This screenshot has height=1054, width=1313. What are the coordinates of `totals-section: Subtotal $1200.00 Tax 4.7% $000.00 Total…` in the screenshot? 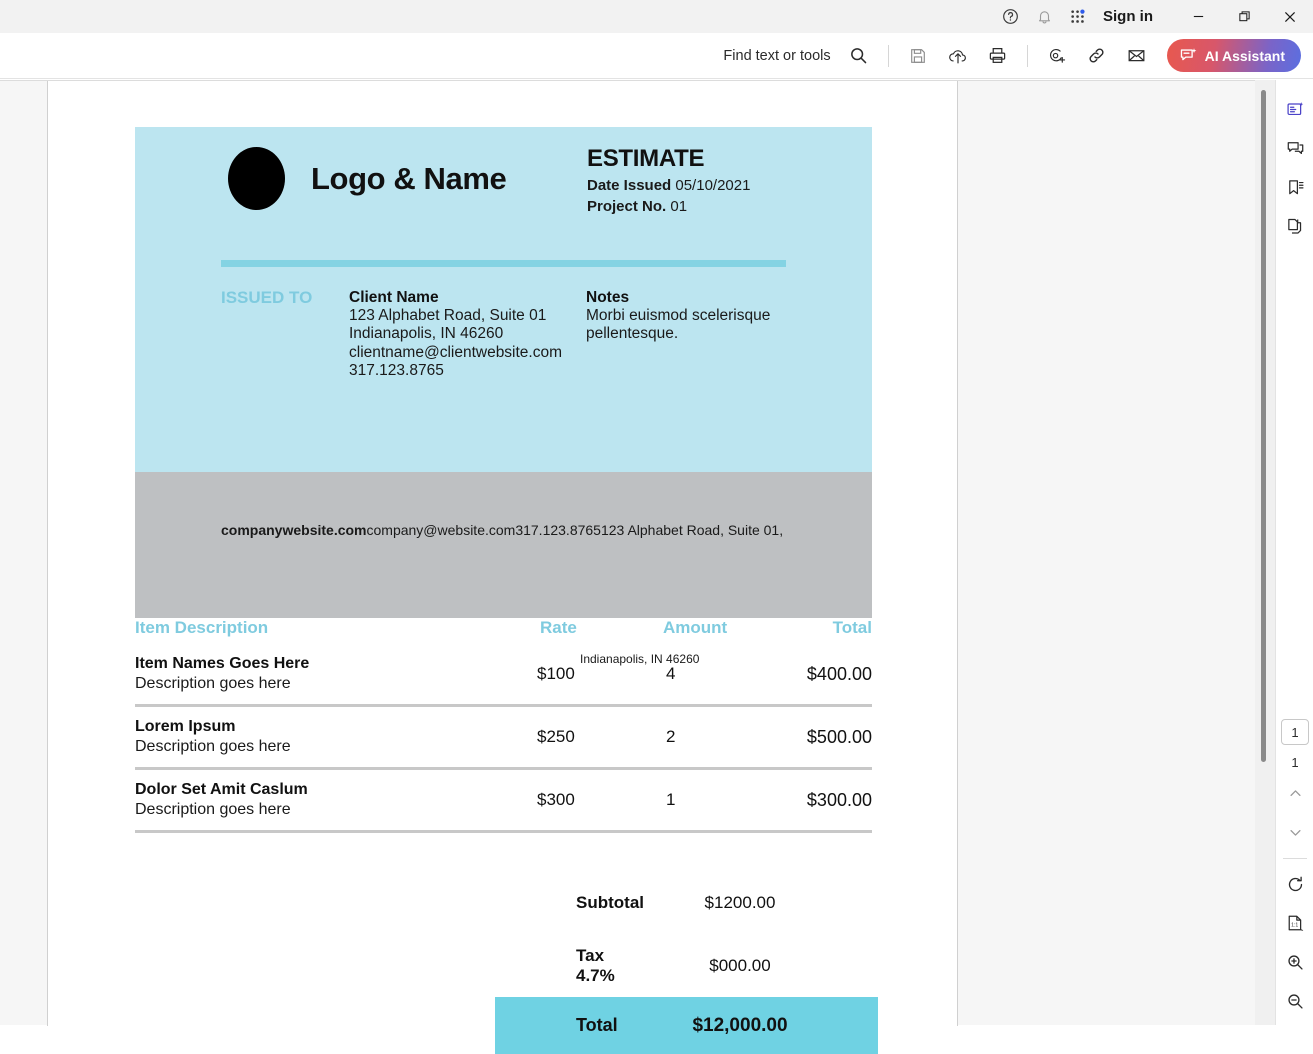 It's located at (751, 962).